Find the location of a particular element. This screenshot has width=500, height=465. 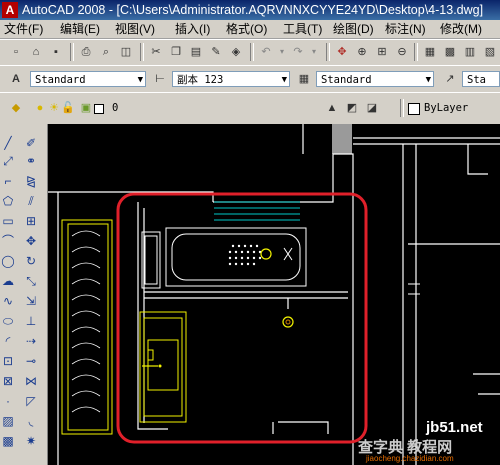

rectangle-icon: ▭ is located at coordinates (8, 221).